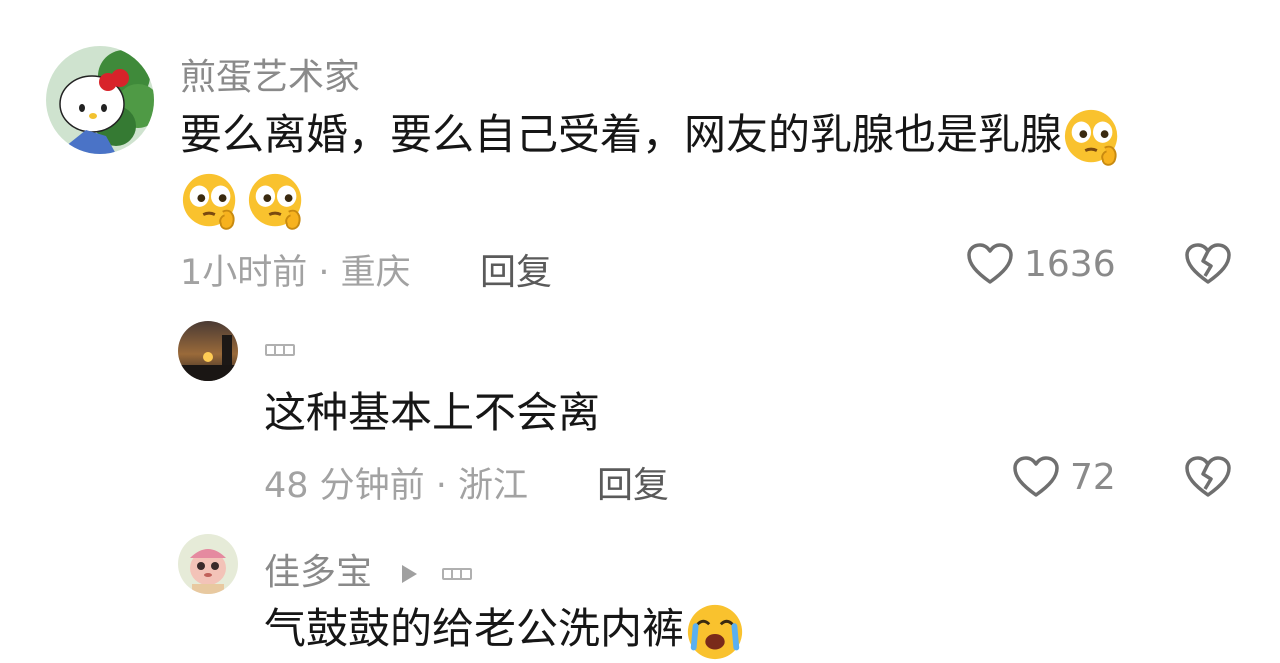 The image size is (1280, 663). Describe the element at coordinates (432, 412) in the screenshot. I see `comment-text: 这种基本上不会离` at that location.